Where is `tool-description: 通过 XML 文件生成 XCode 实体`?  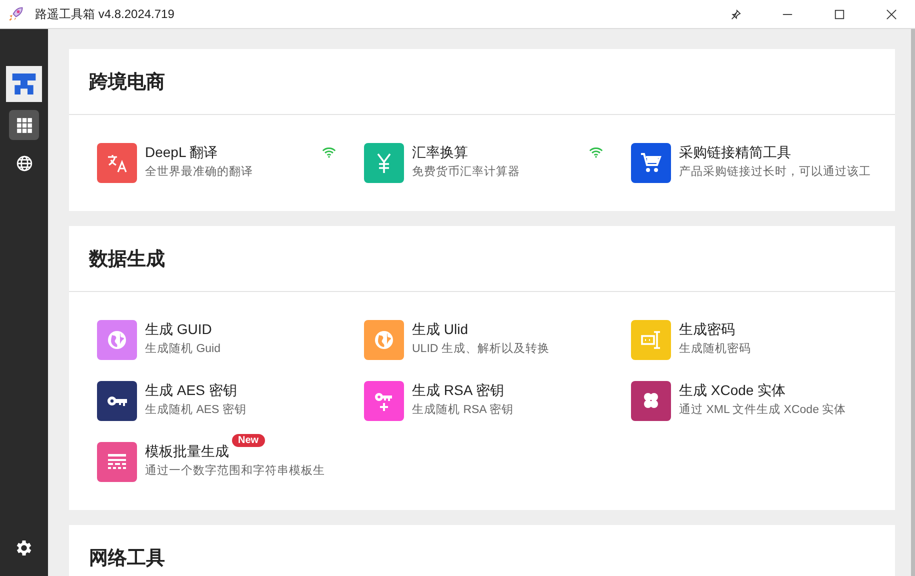
tool-description: 通过 XML 文件生成 XCode 实体 is located at coordinates (763, 409).